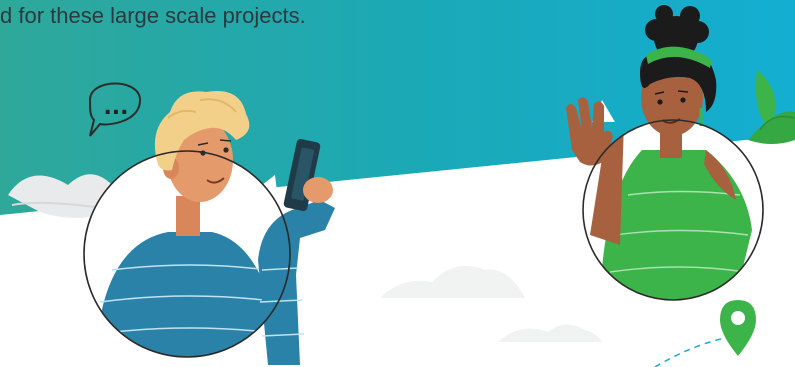 The height and width of the screenshot is (367, 795). Describe the element at coordinates (690, 352) in the screenshot. I see `route-dashed-line` at that location.